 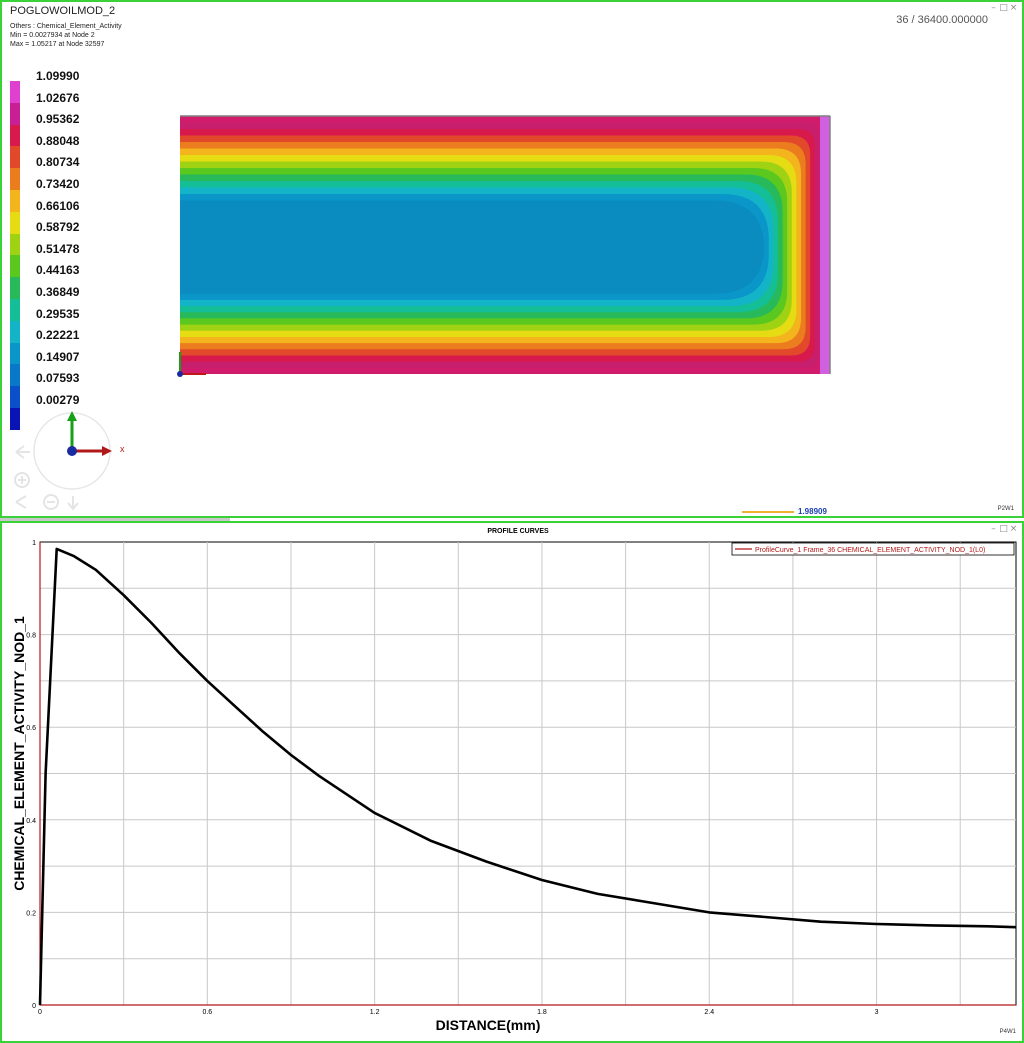 What do you see at coordinates (768, 512) in the screenshot?
I see `scale-bar` at bounding box center [768, 512].